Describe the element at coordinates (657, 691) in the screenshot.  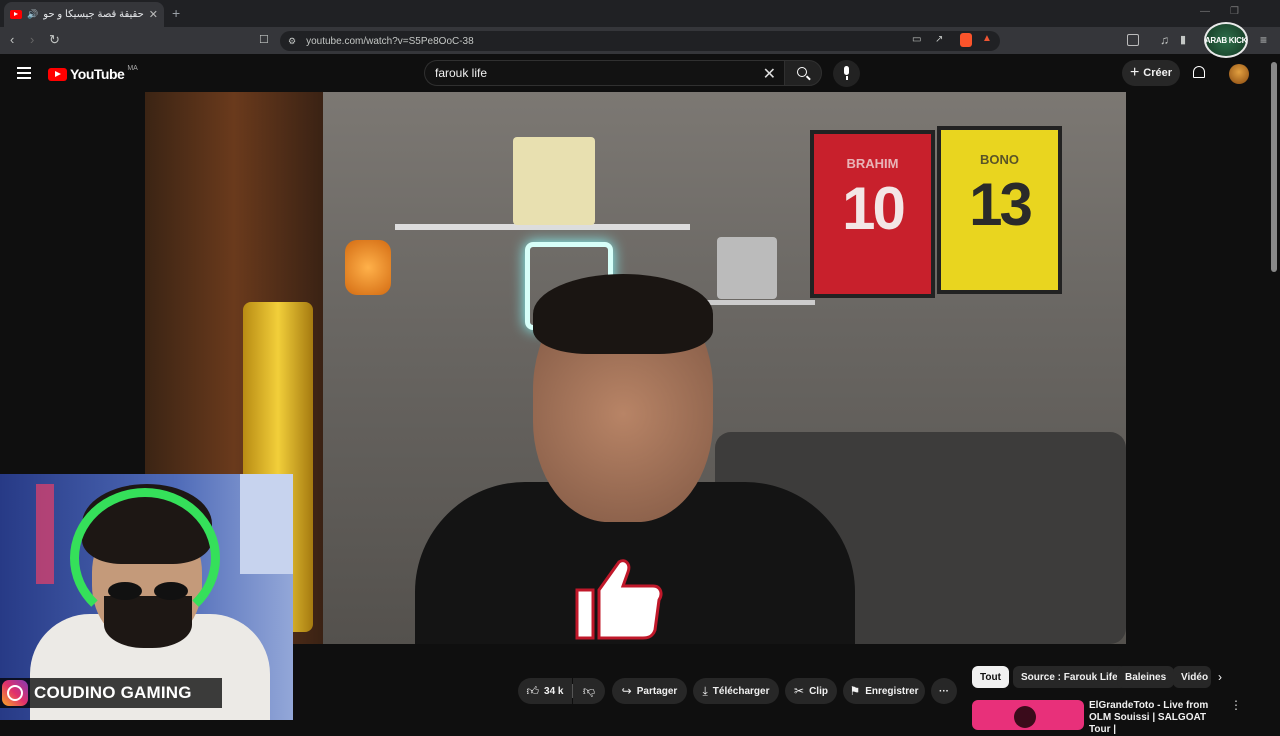
I see `share-label: Partager` at that location.